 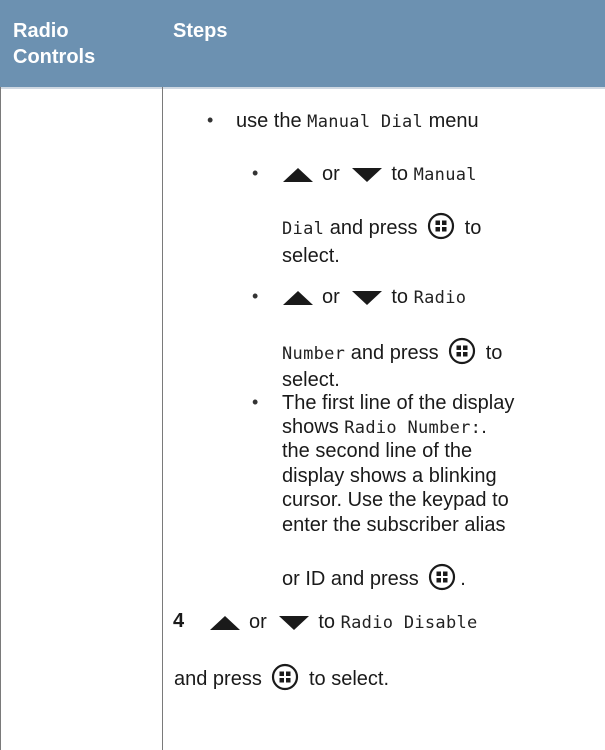 I want to click on menu-name: Number, so click(x=314, y=354).